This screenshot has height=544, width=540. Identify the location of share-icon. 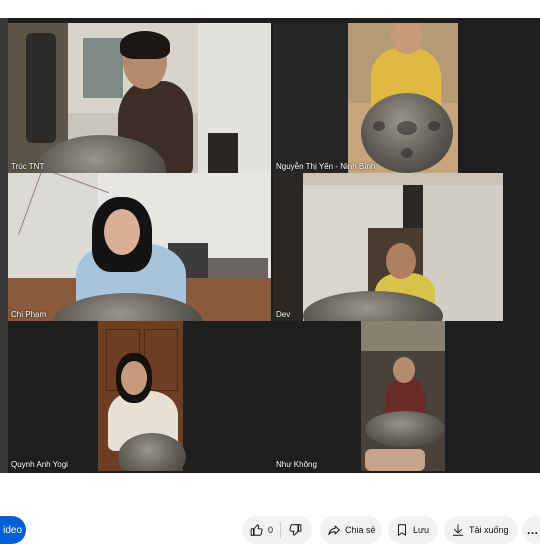
(334, 530).